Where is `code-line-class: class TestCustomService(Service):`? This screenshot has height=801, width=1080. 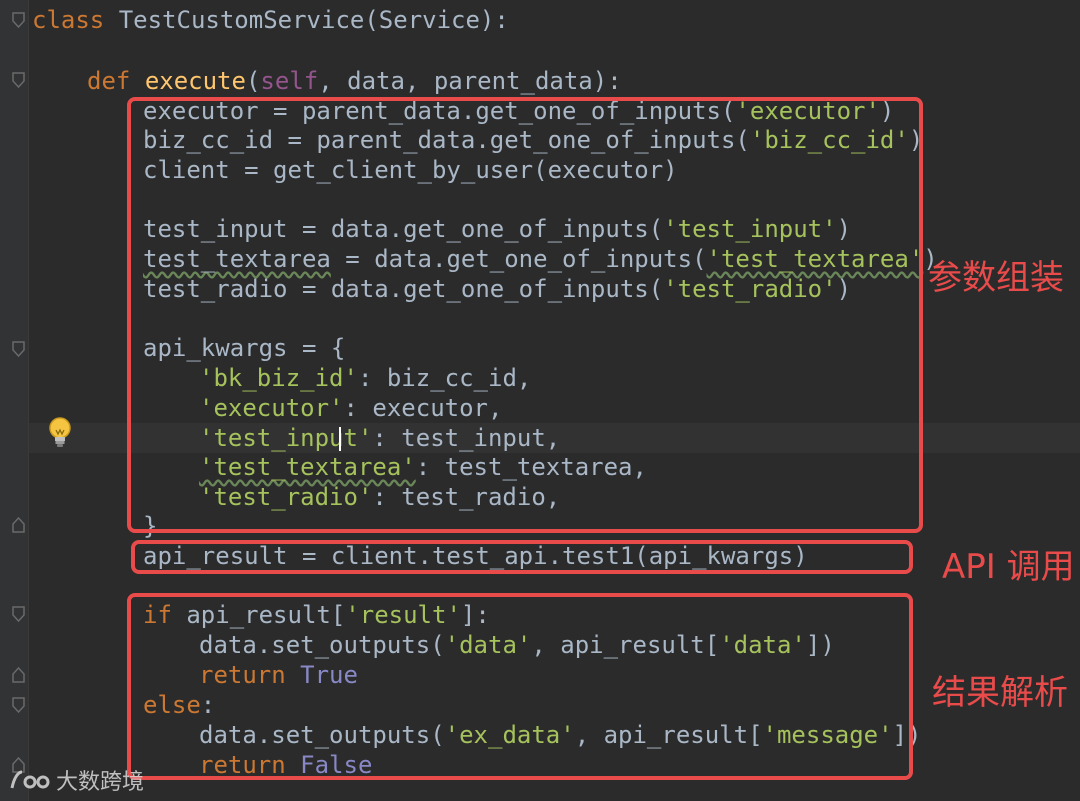
code-line-class: class TestCustomService(Service): is located at coordinates (270, 20).